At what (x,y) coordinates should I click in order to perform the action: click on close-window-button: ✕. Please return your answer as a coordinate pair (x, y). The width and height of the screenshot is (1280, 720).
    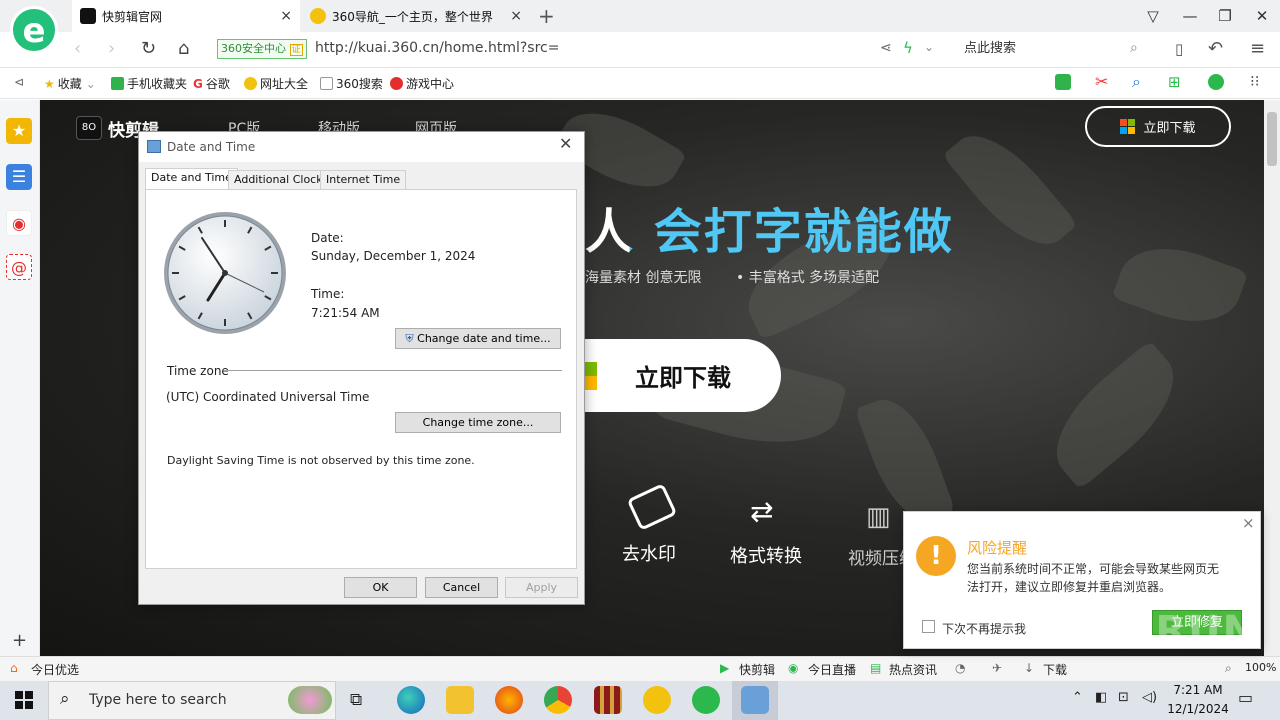
    Looking at the image, I should click on (1262, 16).